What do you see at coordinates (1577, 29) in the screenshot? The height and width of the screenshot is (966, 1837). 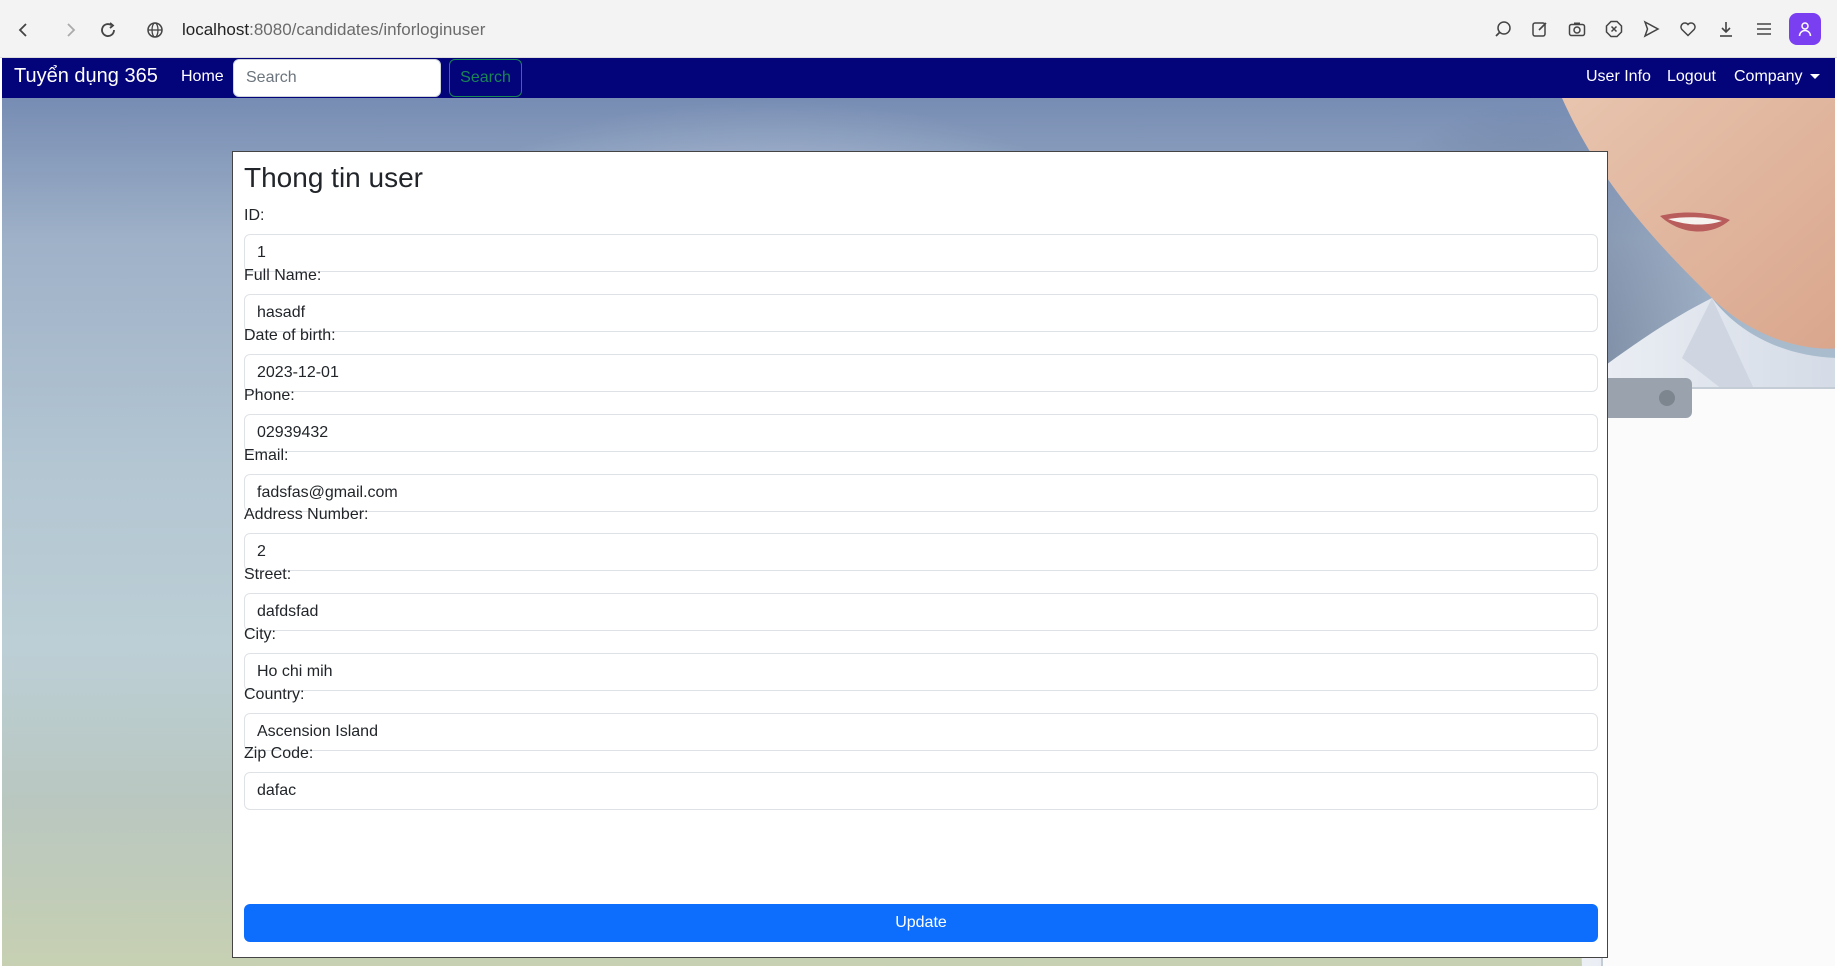 I see `camera-icon` at bounding box center [1577, 29].